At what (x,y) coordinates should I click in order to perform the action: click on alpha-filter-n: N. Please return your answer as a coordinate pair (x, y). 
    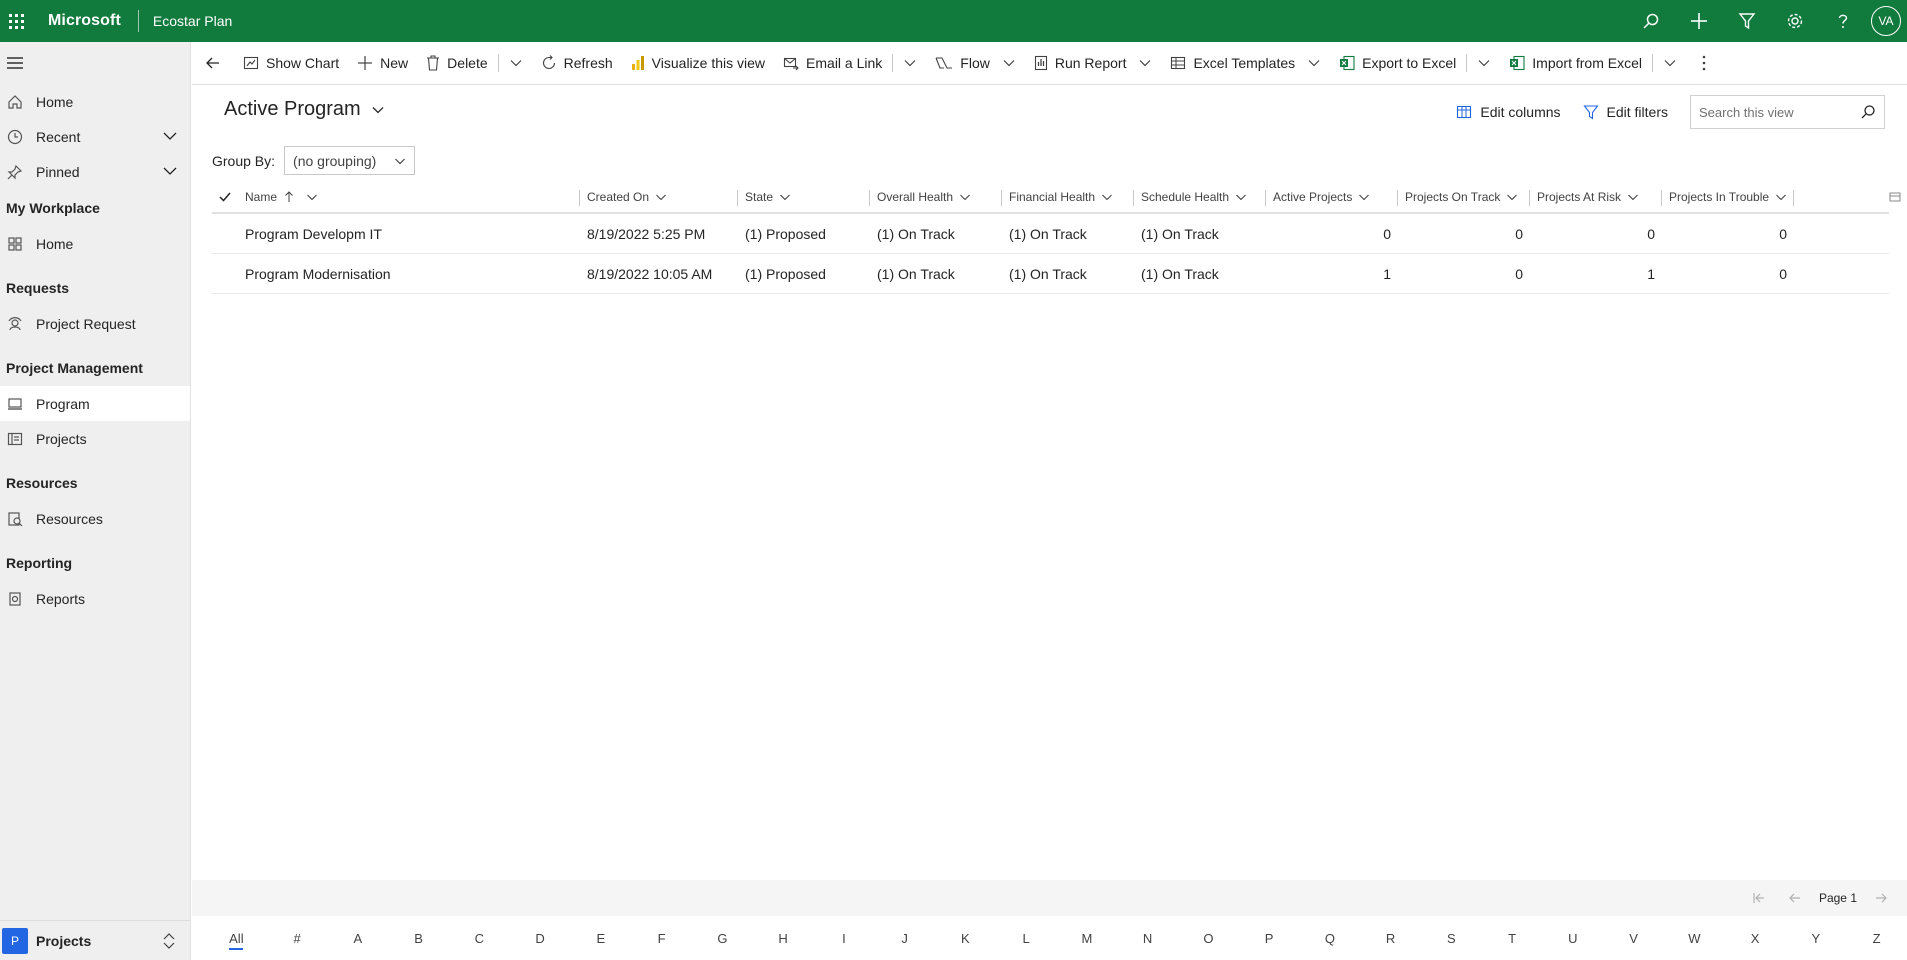
    Looking at the image, I should click on (1147, 938).